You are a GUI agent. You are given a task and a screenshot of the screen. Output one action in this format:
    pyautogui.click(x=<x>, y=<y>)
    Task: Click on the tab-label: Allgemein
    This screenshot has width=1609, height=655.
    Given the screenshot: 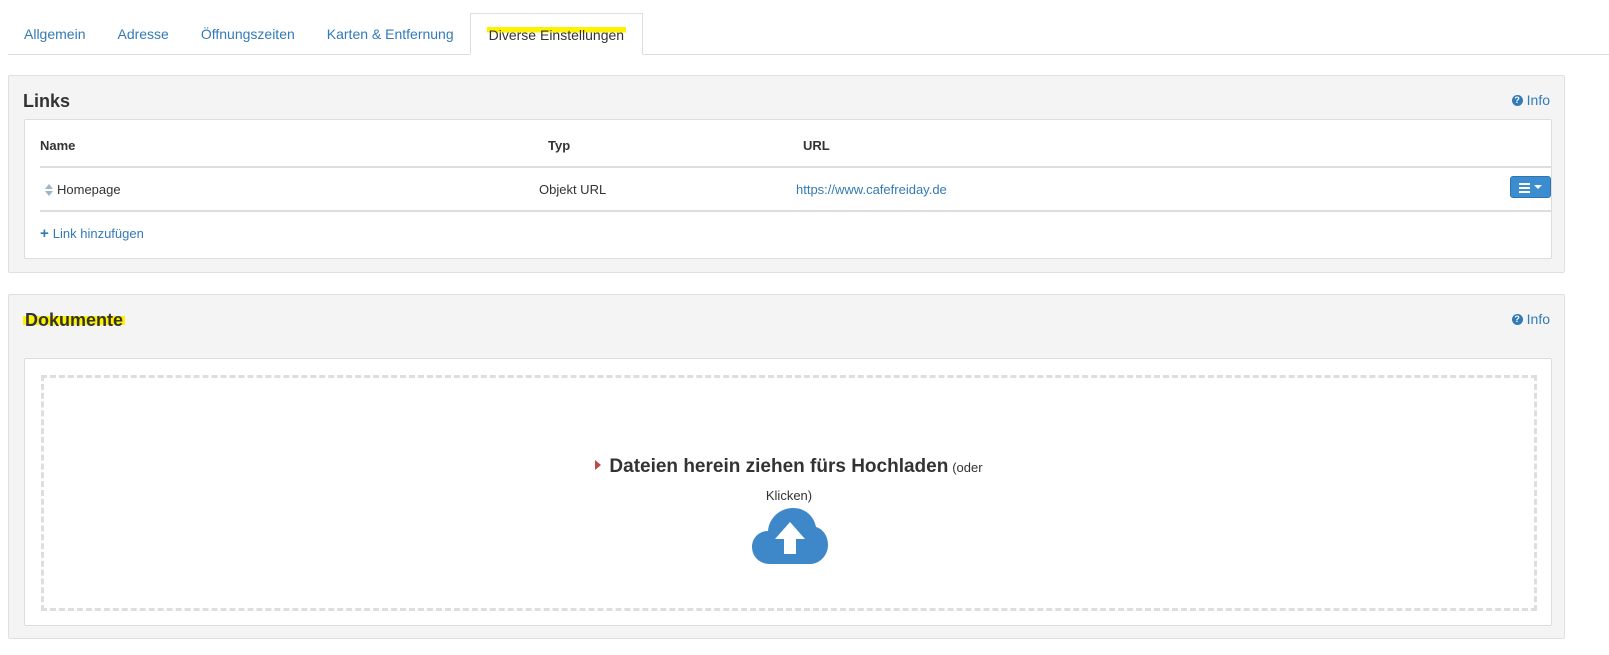 What is the action you would take?
    pyautogui.click(x=55, y=34)
    